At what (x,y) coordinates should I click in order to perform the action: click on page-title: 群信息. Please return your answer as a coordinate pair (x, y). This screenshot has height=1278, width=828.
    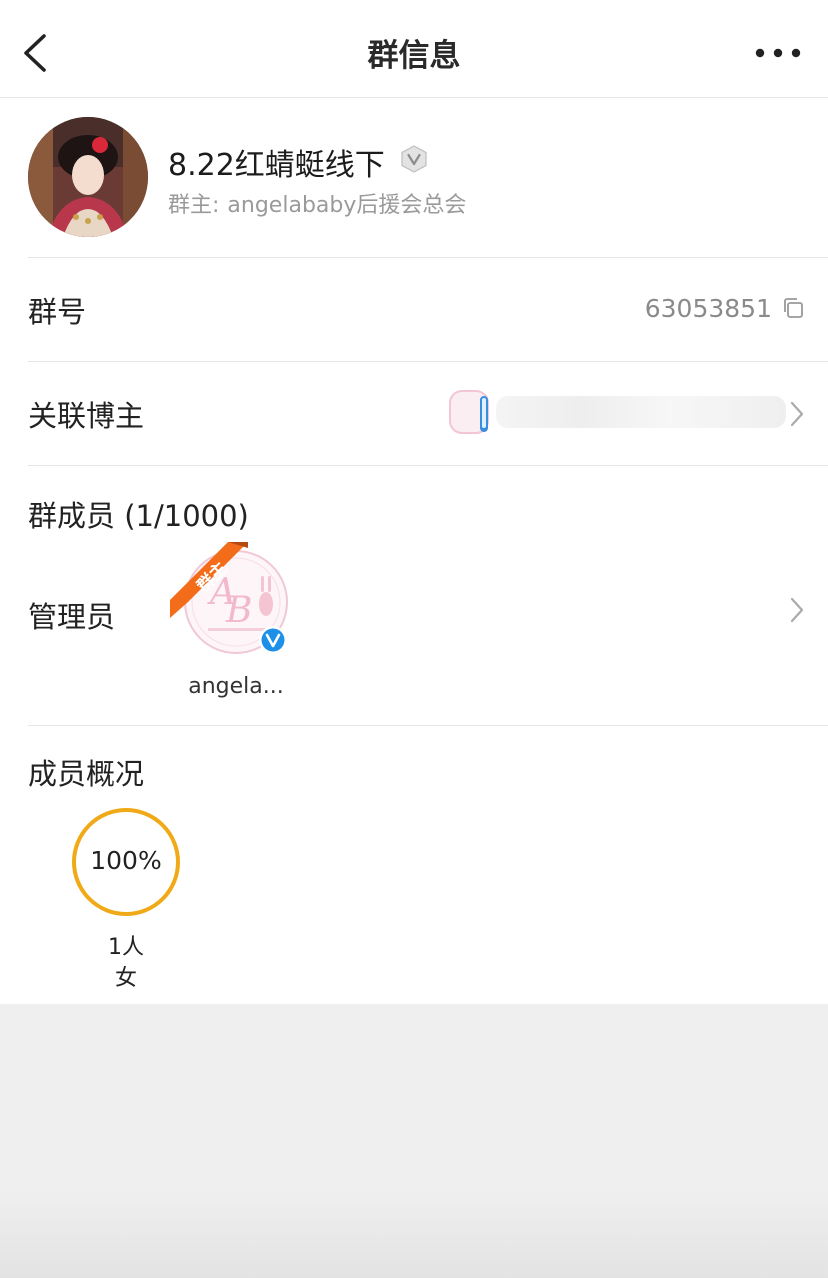
    Looking at the image, I should click on (414, 56).